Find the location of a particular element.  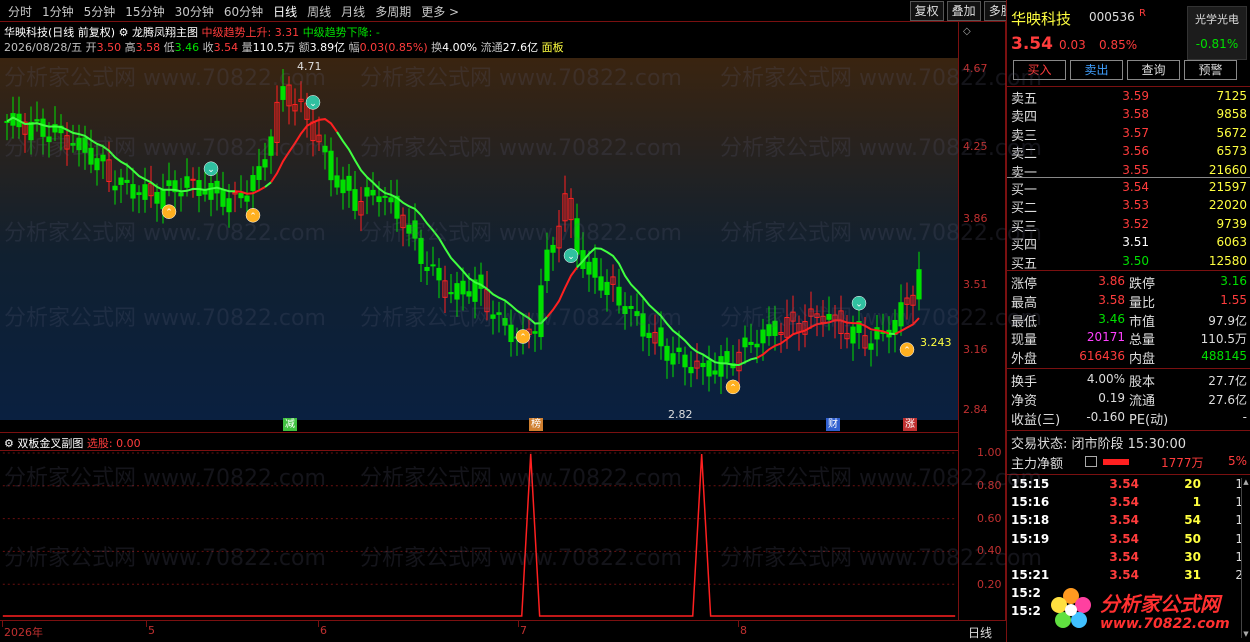

period-tab: 60分钟 is located at coordinates (244, 11).